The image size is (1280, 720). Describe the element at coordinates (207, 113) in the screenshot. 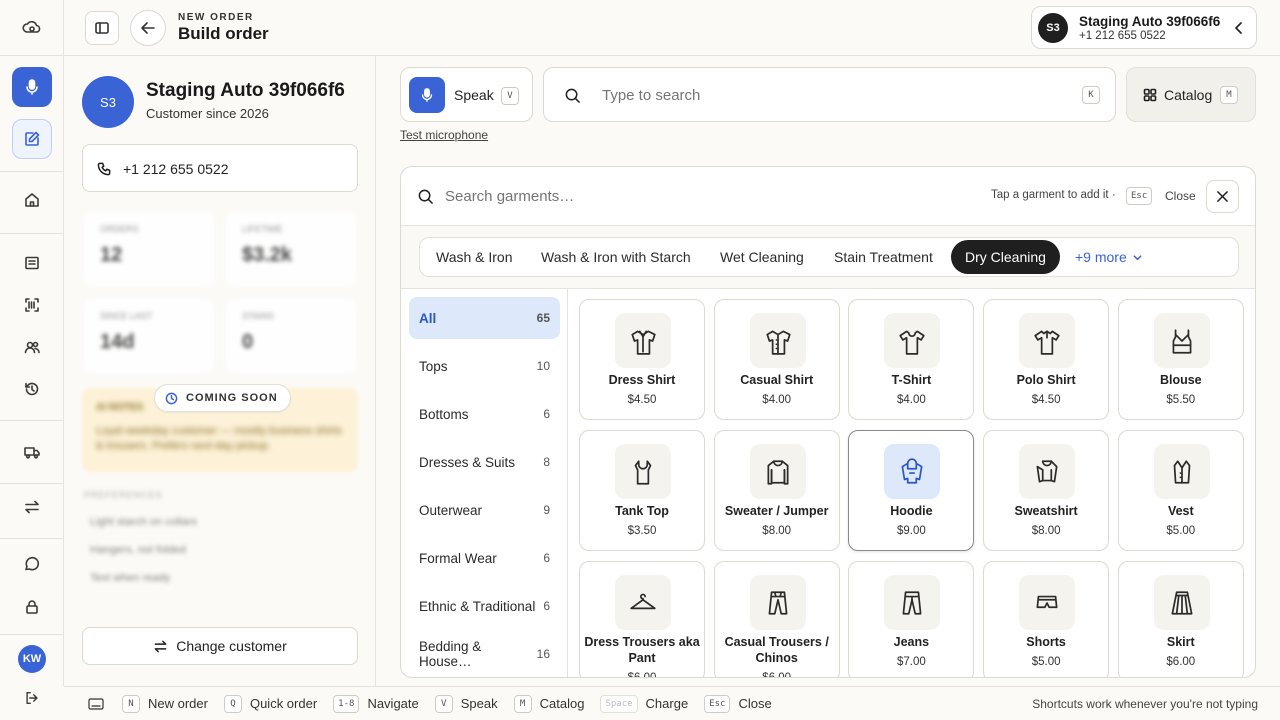

I see `customer-since: Customer since 2026` at that location.